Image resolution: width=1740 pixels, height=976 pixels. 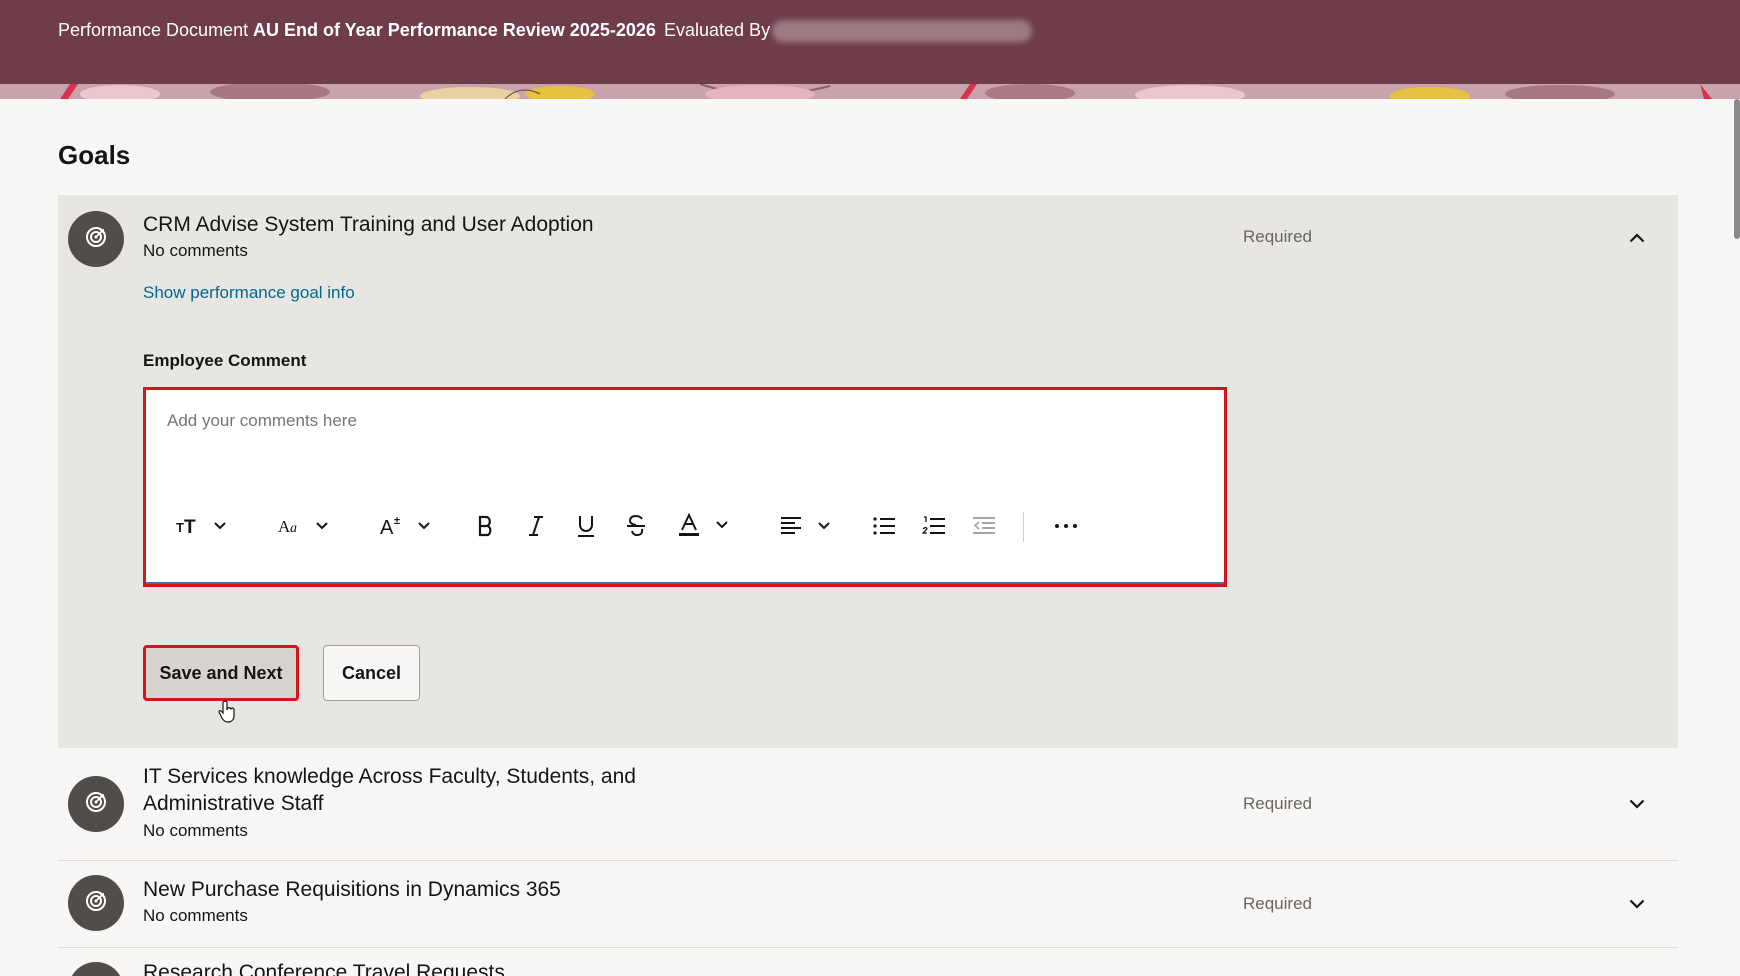 What do you see at coordinates (868, 962) in the screenshot?
I see `goal-item: Research Conference Travel Requests` at bounding box center [868, 962].